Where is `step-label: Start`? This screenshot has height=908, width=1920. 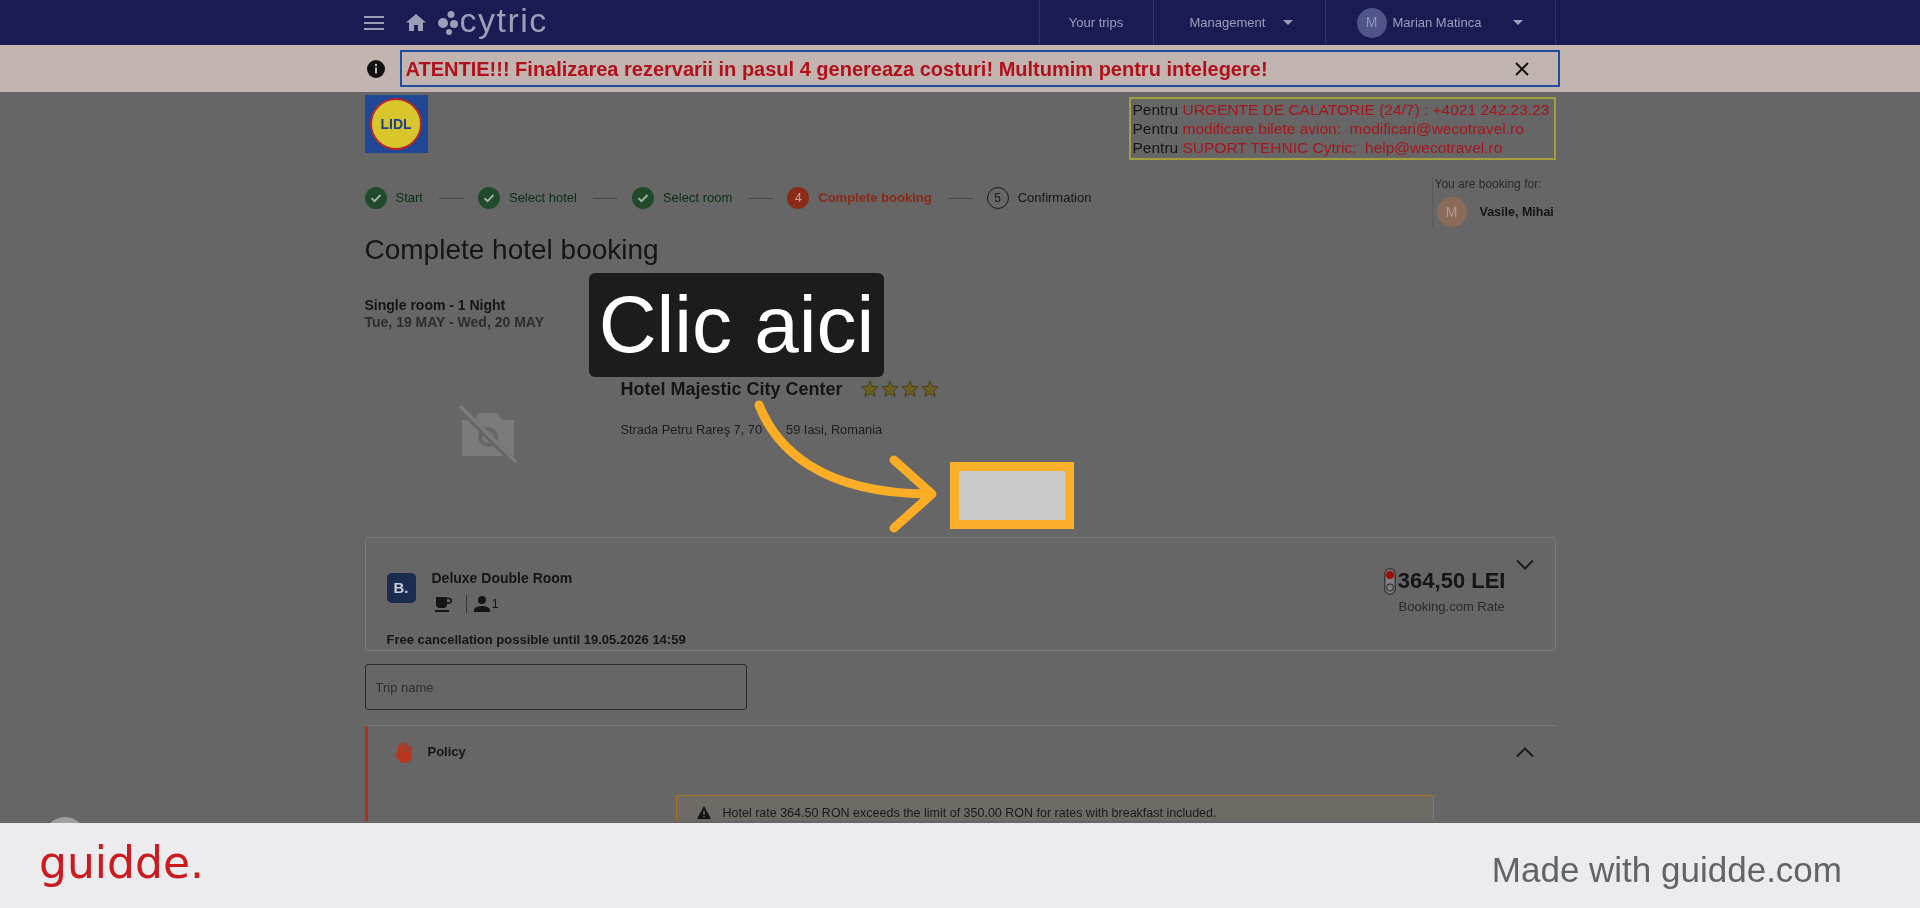 step-label: Start is located at coordinates (409, 198).